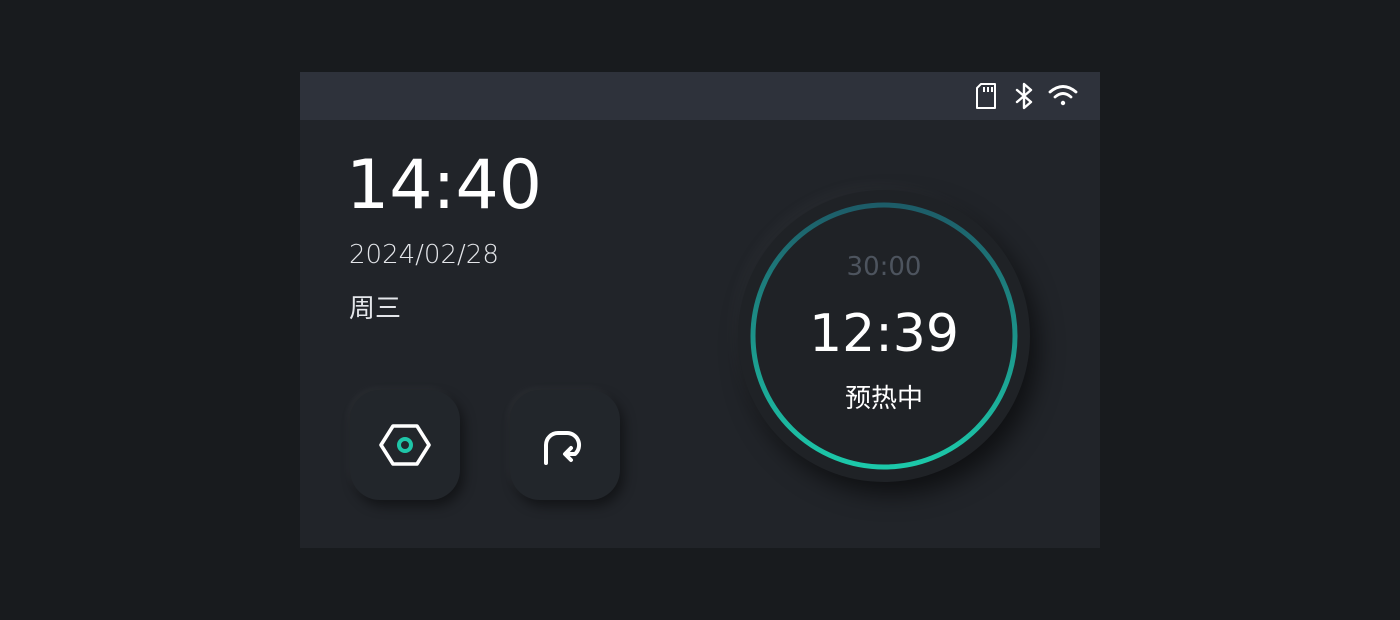 This screenshot has height=620, width=1400. I want to click on timer-status: 预热中, so click(883, 399).